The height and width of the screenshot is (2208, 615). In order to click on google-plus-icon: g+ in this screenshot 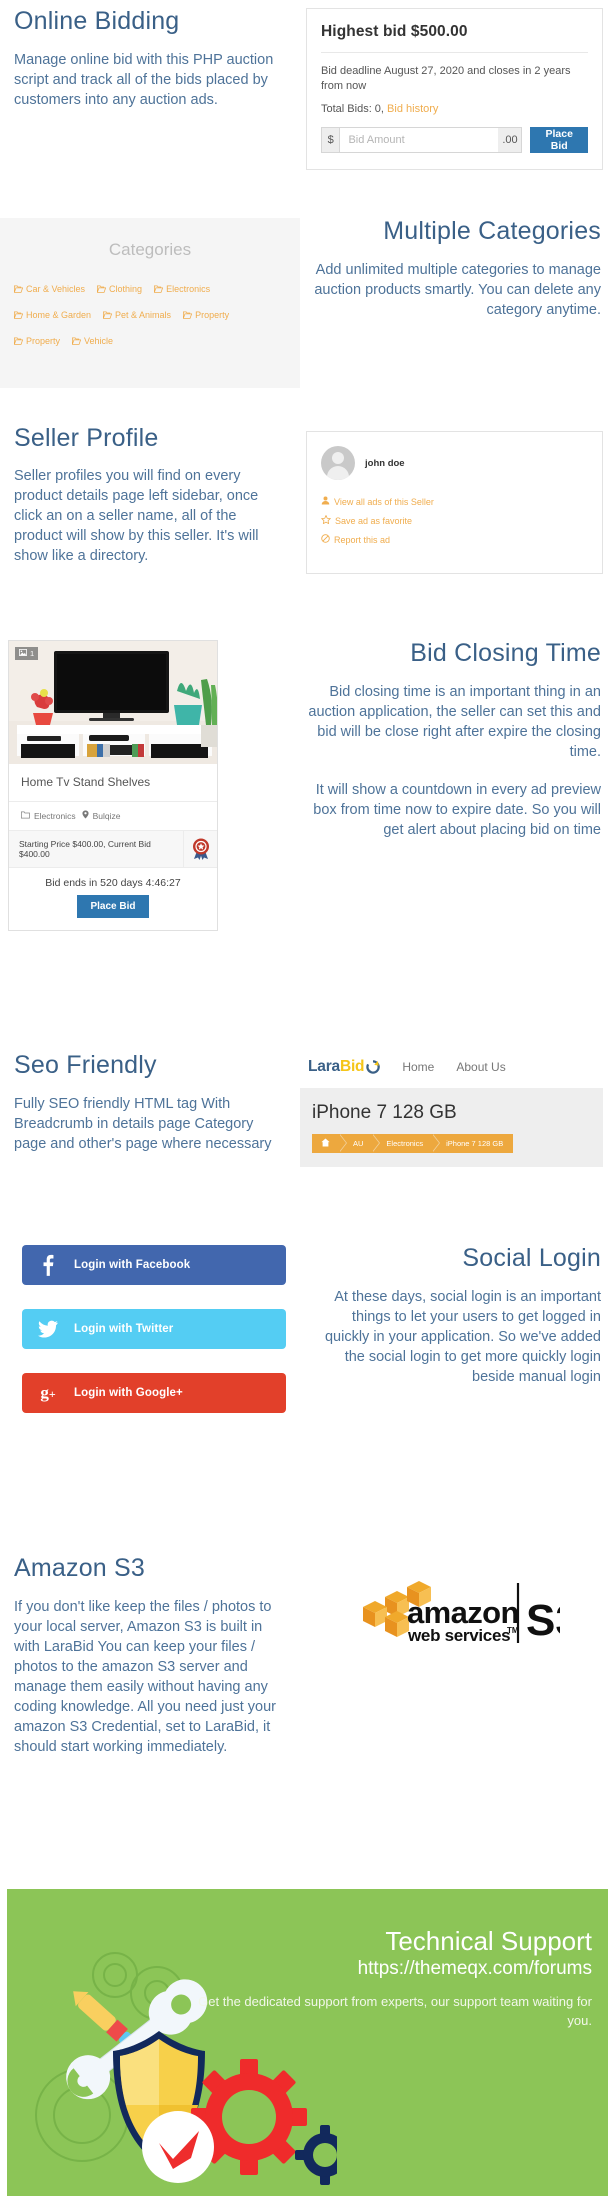, I will do `click(48, 1392)`.